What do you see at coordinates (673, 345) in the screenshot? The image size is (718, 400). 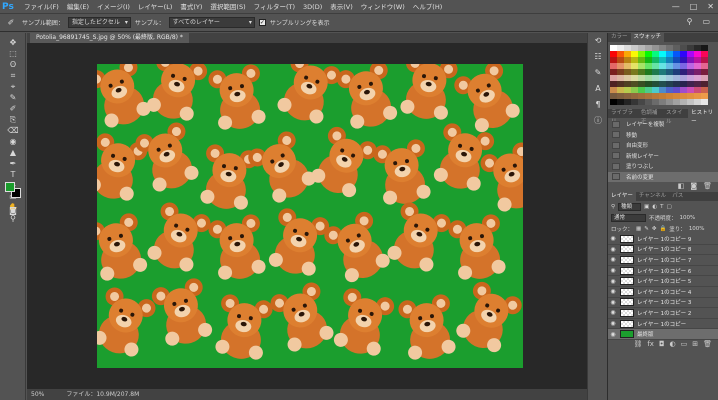 I see `adjustment-layer-icon: ◐` at bounding box center [673, 345].